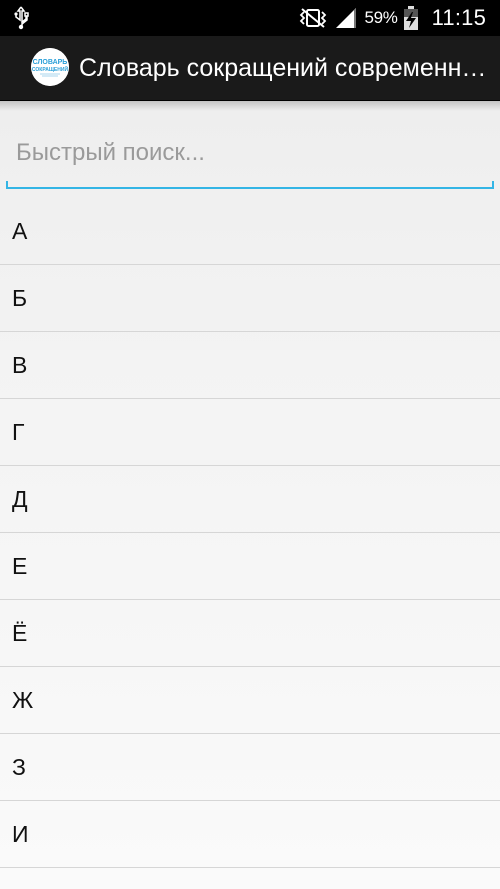 This screenshot has width=500, height=889. Describe the element at coordinates (250, 700) in the screenshot. I see `list-item-letter: Ж` at that location.